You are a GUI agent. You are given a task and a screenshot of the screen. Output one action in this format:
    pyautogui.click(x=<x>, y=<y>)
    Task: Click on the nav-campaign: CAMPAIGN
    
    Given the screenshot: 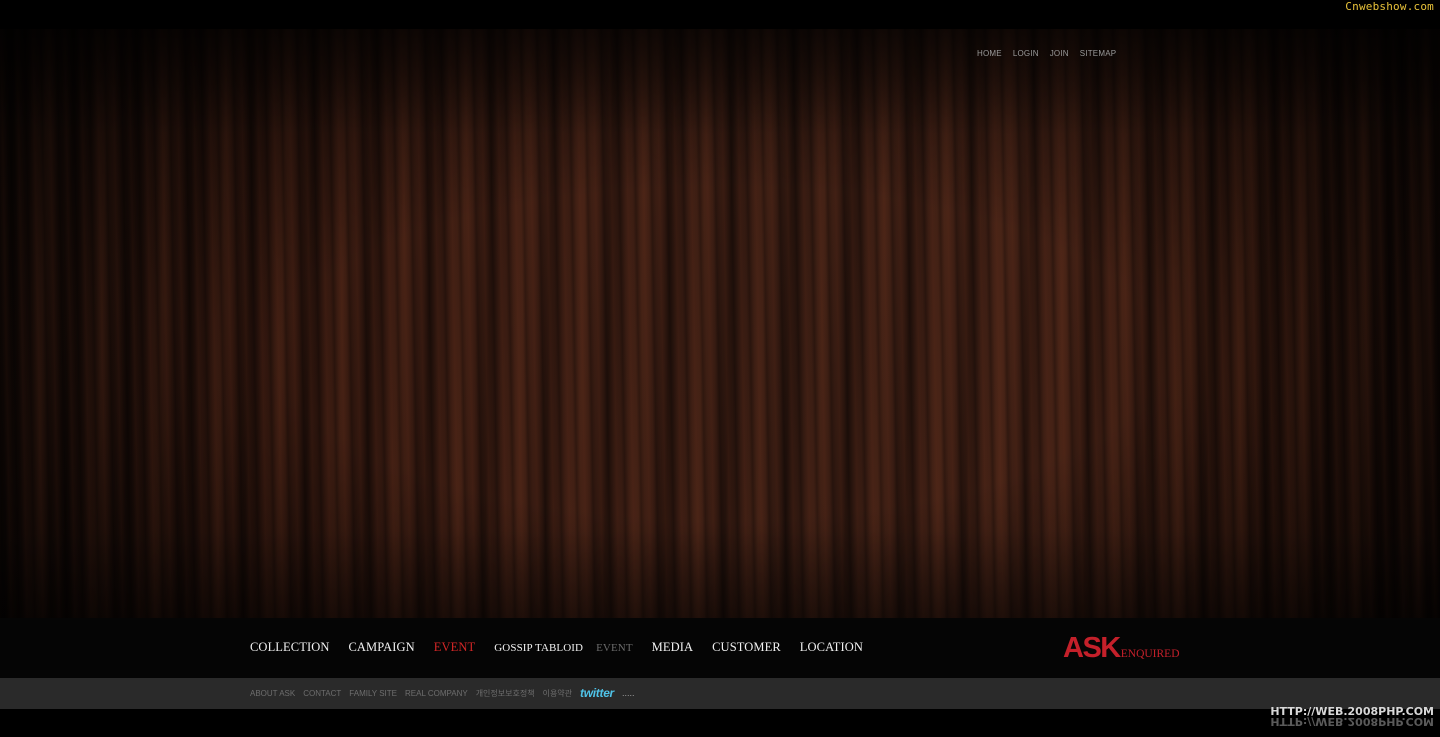 What is the action you would take?
    pyautogui.click(x=381, y=647)
    